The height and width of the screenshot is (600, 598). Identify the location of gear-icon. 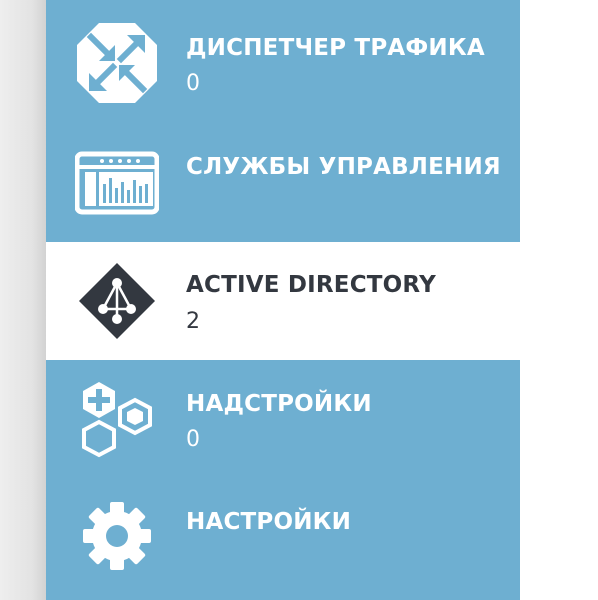
(117, 536).